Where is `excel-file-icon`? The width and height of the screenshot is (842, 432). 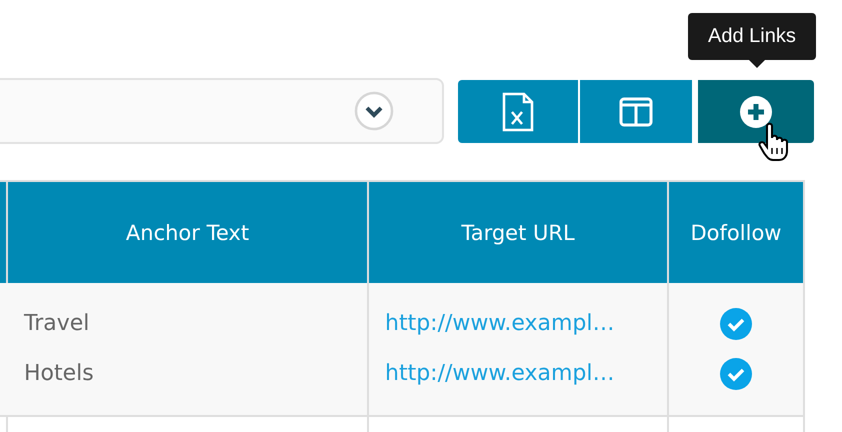 excel-file-icon is located at coordinates (518, 112).